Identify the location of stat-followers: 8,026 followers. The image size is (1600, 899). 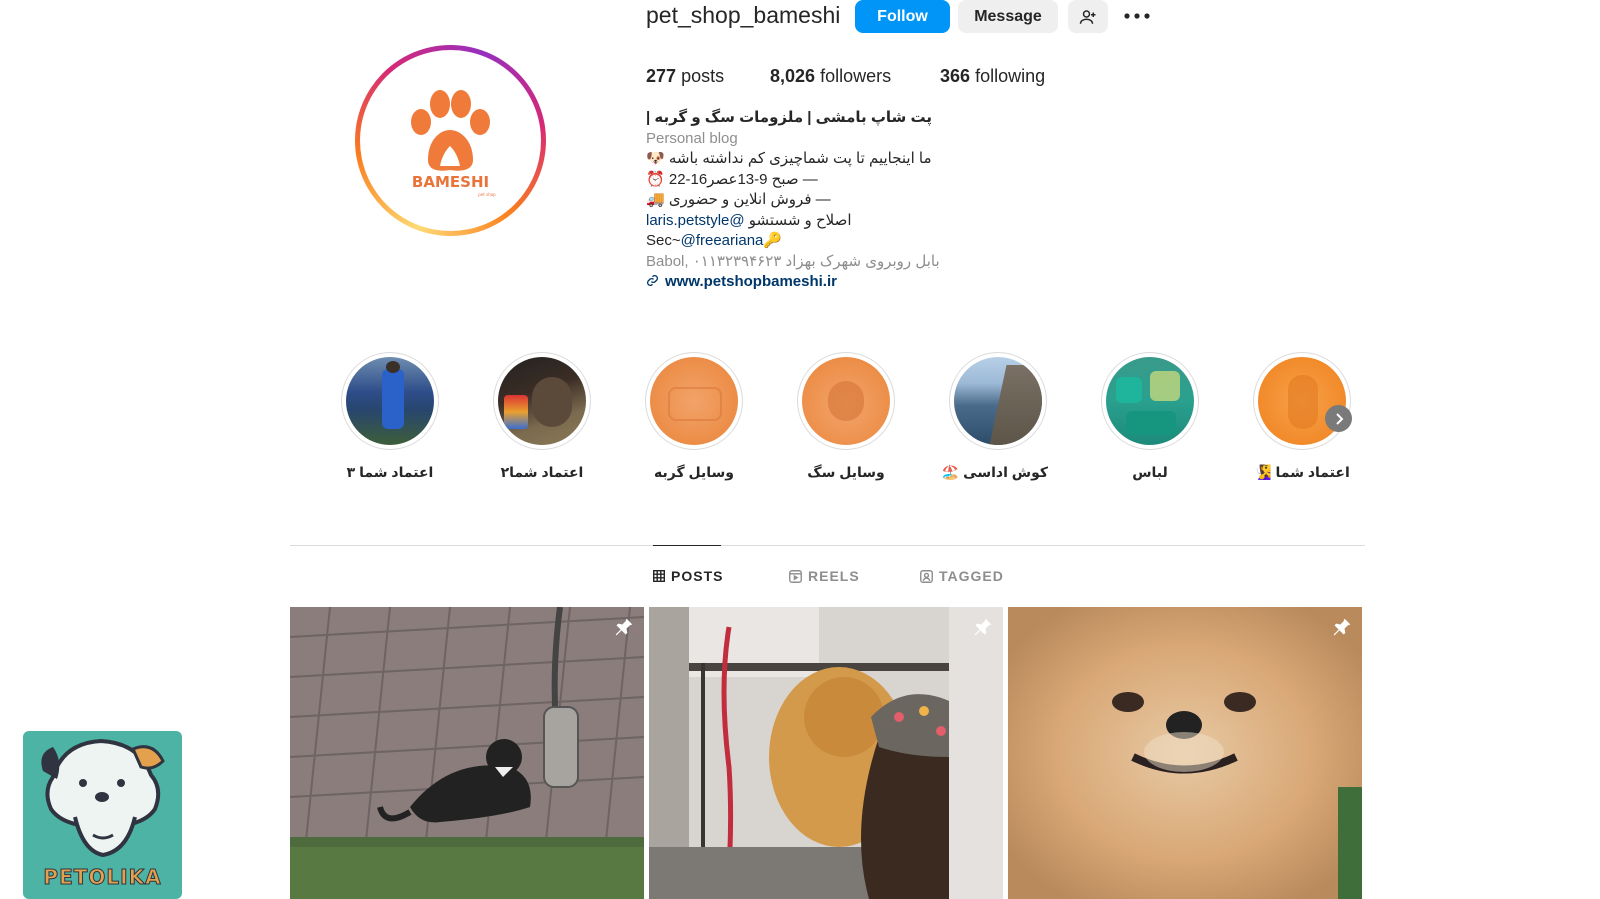
(830, 76).